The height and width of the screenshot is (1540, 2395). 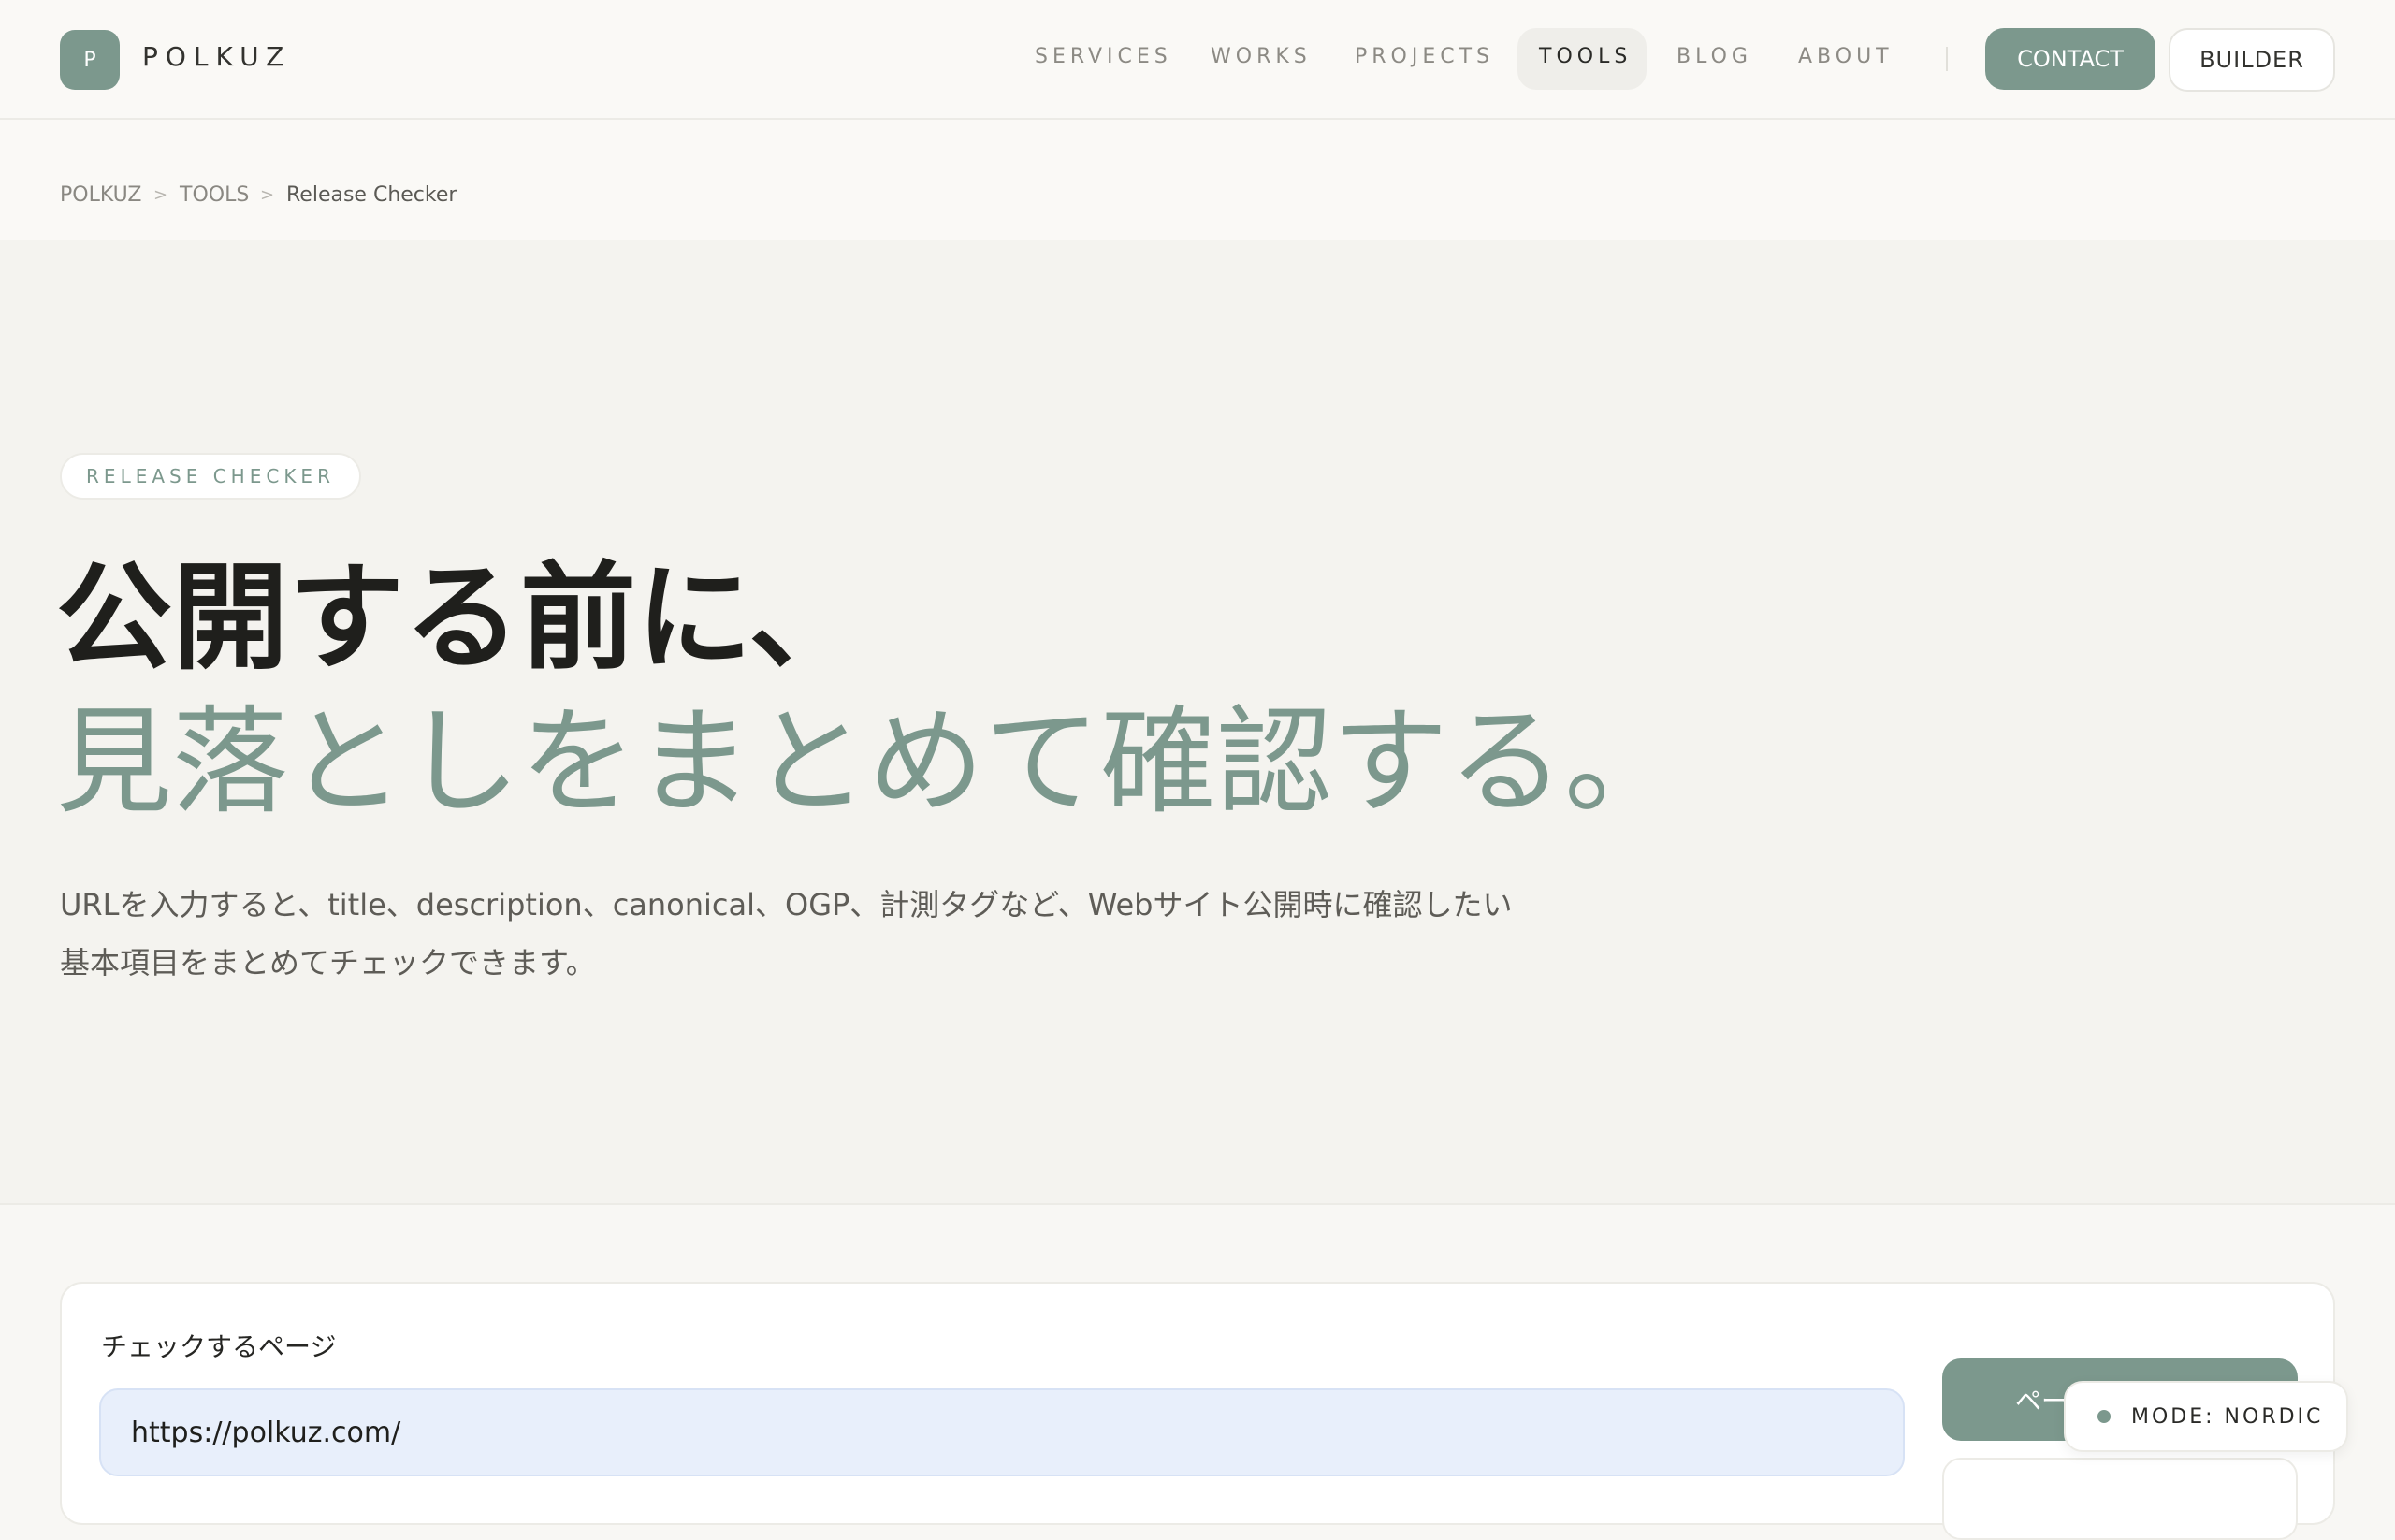 I want to click on release-checker-badge: RELEASE CHECKER, so click(x=210, y=477).